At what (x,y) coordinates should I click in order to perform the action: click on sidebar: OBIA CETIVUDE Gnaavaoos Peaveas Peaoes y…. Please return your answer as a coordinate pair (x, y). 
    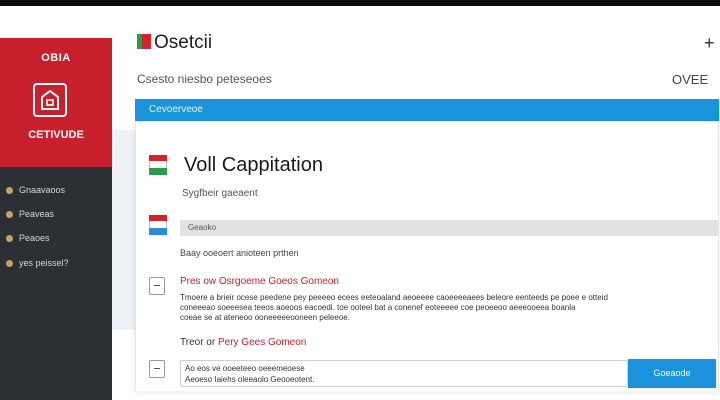
    Looking at the image, I should click on (56, 219).